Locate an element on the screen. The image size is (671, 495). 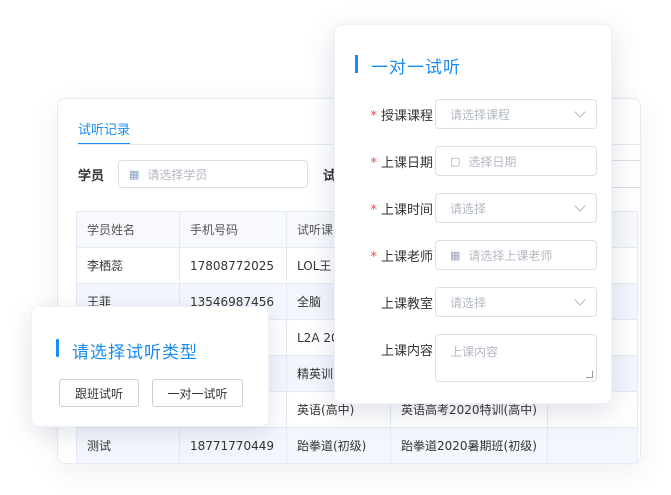
date-label: * 上课日期 is located at coordinates (401, 161).